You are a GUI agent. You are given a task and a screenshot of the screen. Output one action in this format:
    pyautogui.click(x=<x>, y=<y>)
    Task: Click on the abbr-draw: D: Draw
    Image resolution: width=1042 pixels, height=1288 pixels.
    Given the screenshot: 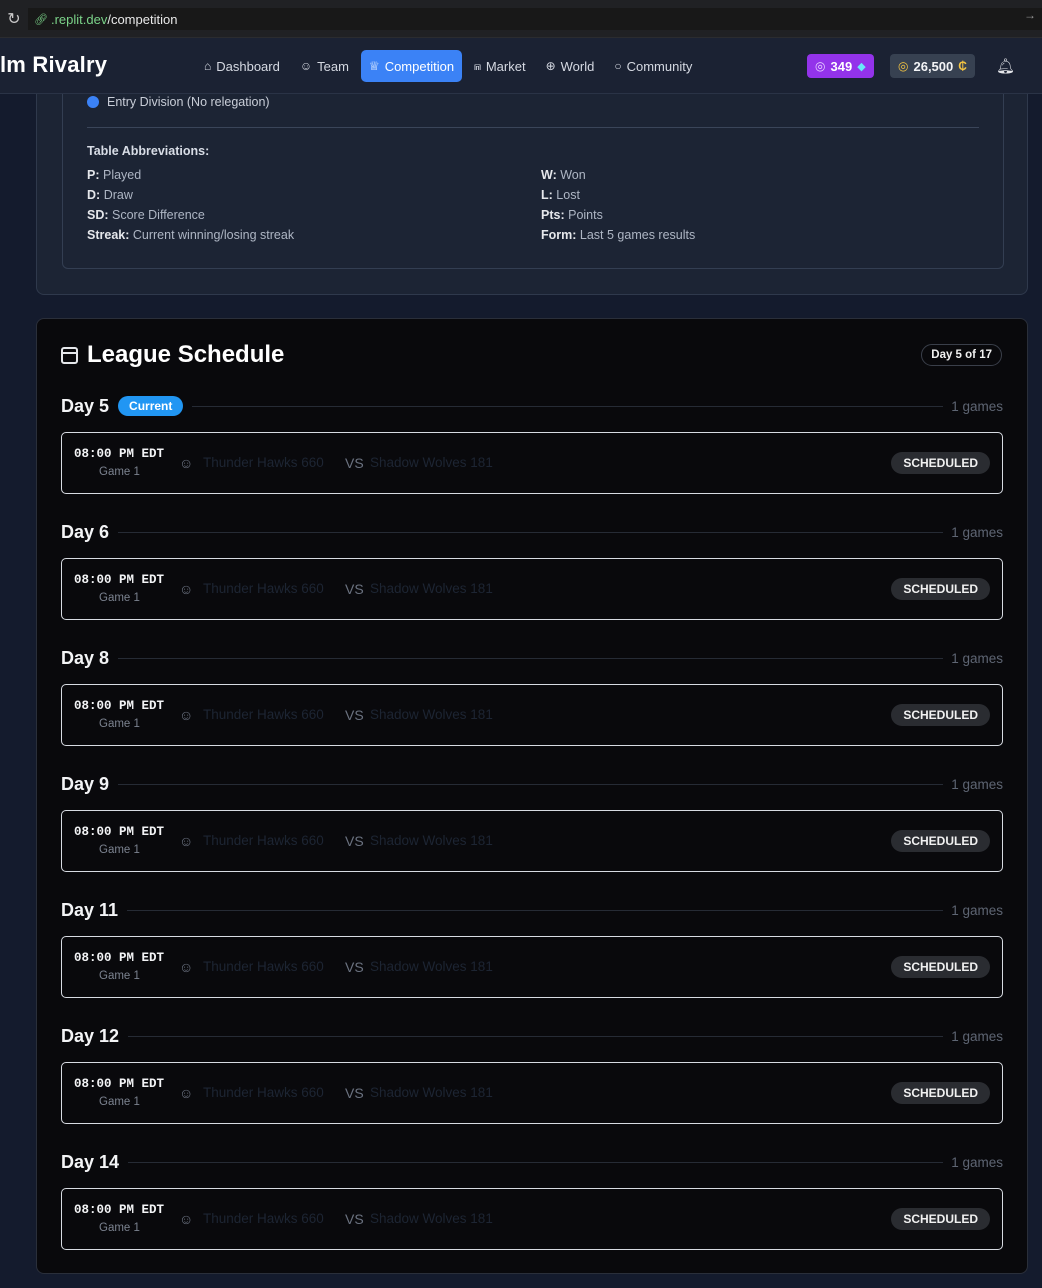 What is the action you would take?
    pyautogui.click(x=110, y=195)
    